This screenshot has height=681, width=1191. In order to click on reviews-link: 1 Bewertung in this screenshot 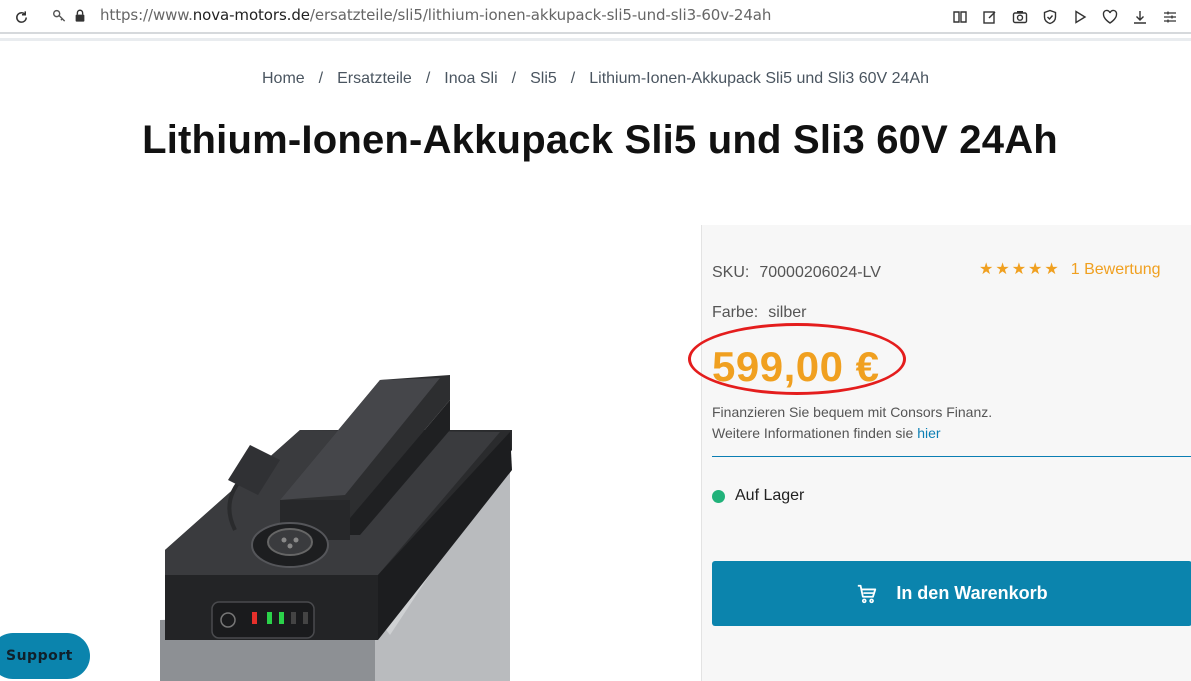, I will do `click(1116, 270)`.